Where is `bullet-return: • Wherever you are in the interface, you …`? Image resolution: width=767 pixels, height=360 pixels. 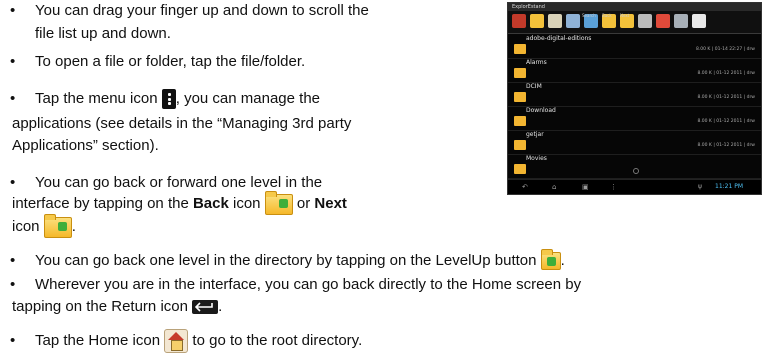 bullet-return: • Wherever you are in the interface, you … is located at coordinates (295, 284).